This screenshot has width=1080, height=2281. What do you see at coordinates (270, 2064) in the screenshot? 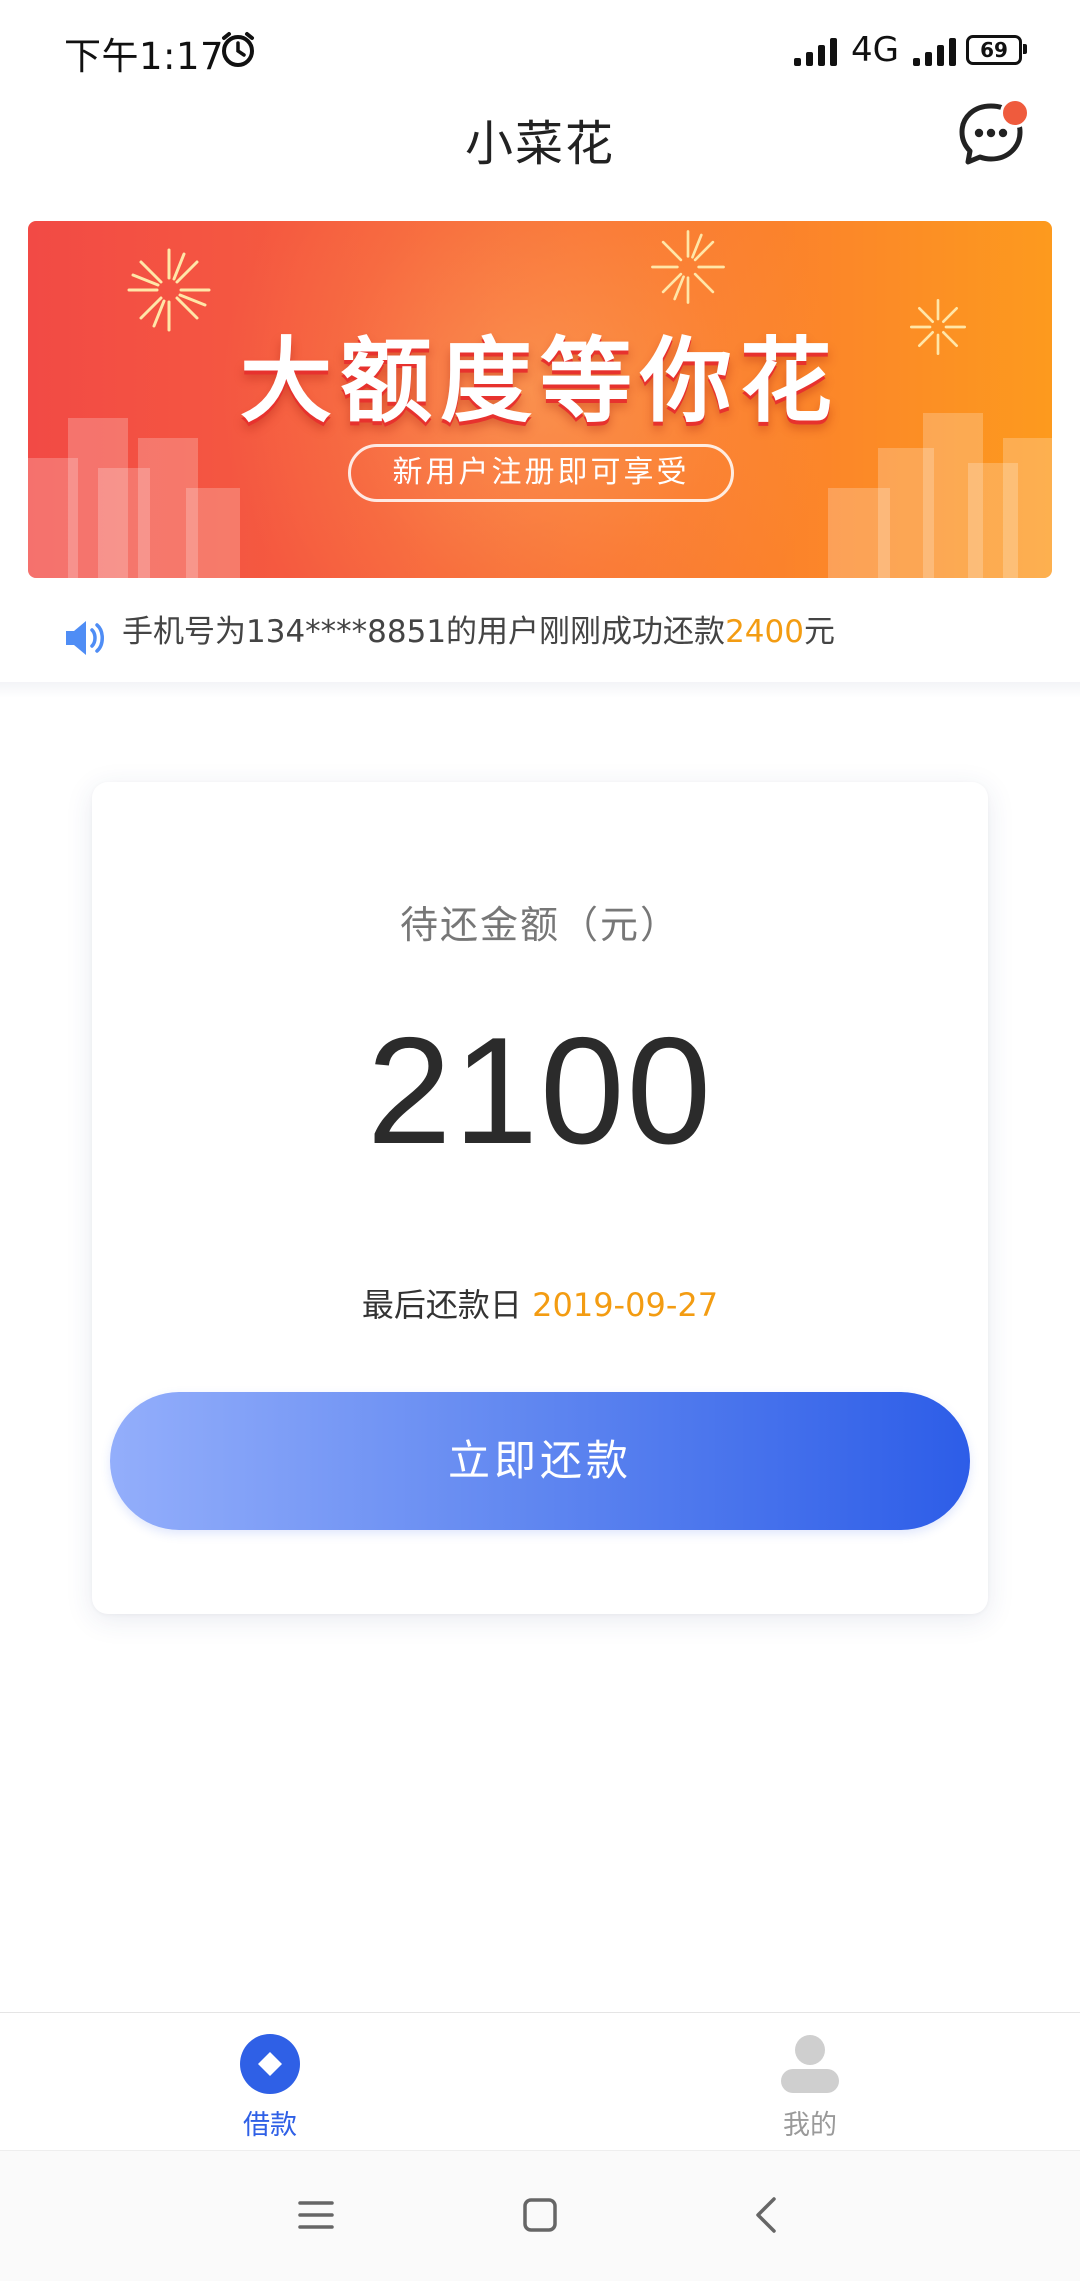
I see `loan-icon` at bounding box center [270, 2064].